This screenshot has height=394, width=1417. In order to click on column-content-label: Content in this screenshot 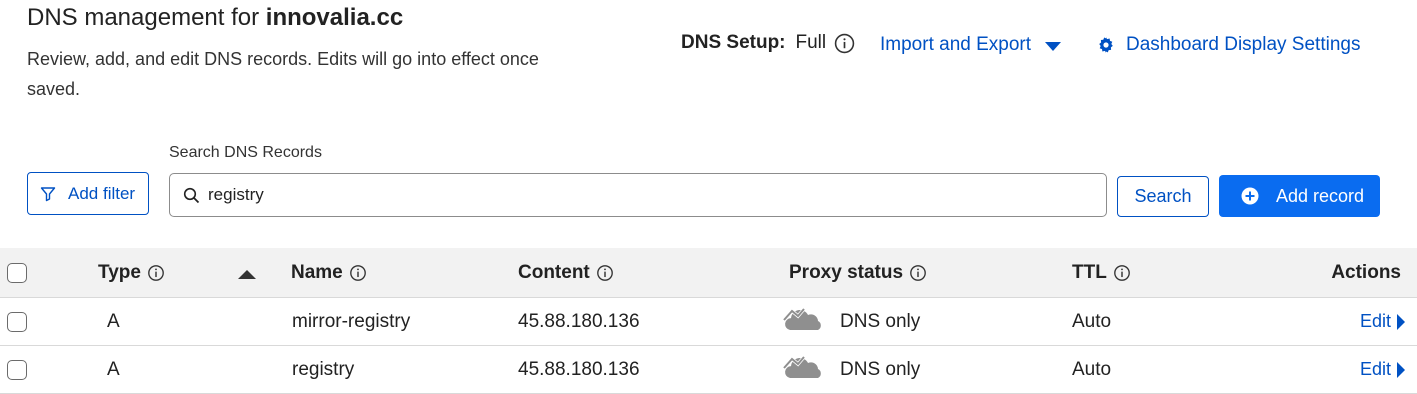, I will do `click(554, 272)`.